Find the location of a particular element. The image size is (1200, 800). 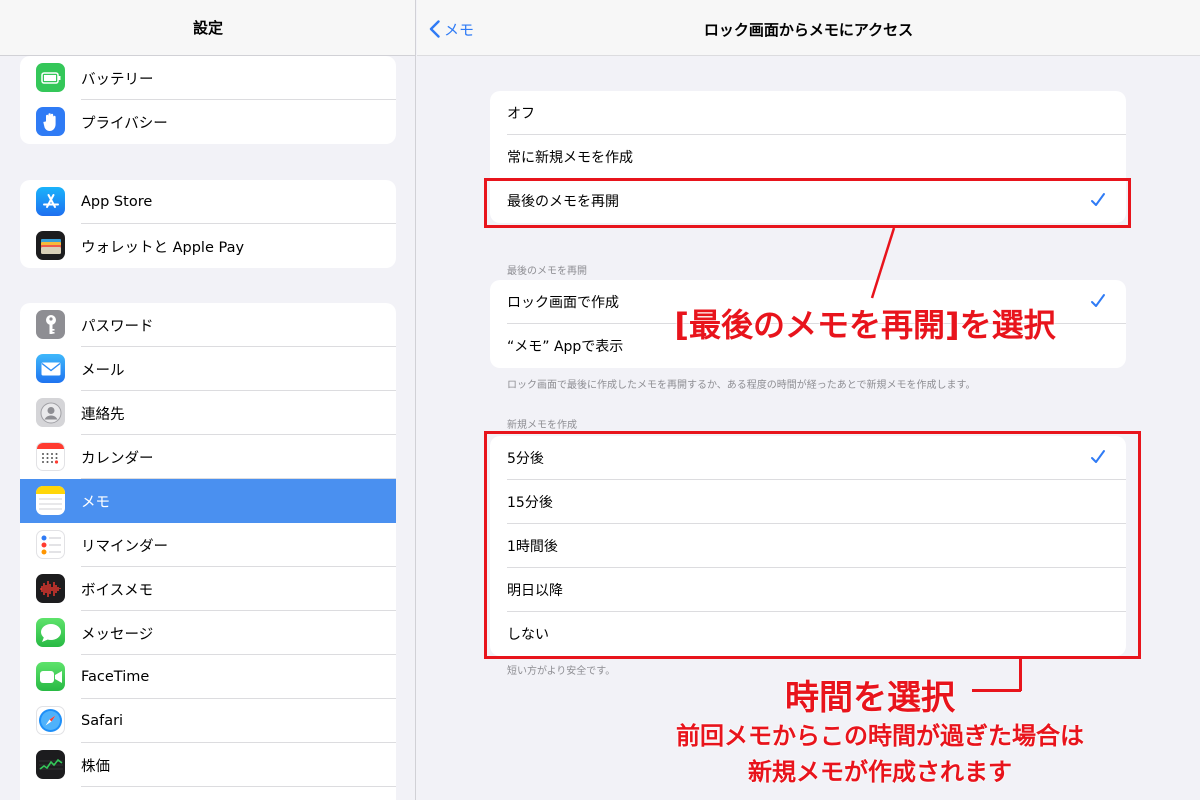

sidebar-item-label: リマインダー is located at coordinates (124, 546).